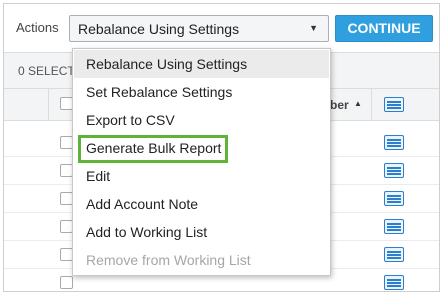 This screenshot has width=443, height=296. What do you see at coordinates (159, 29) in the screenshot?
I see `selected-action-value: Rebalance Using Settings` at bounding box center [159, 29].